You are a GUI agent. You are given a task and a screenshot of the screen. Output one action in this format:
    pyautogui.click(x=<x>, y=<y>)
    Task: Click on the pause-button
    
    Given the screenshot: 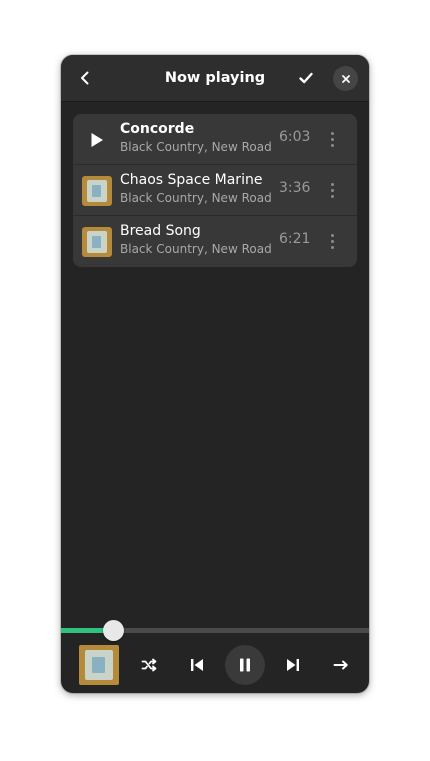 What is the action you would take?
    pyautogui.click(x=245, y=665)
    